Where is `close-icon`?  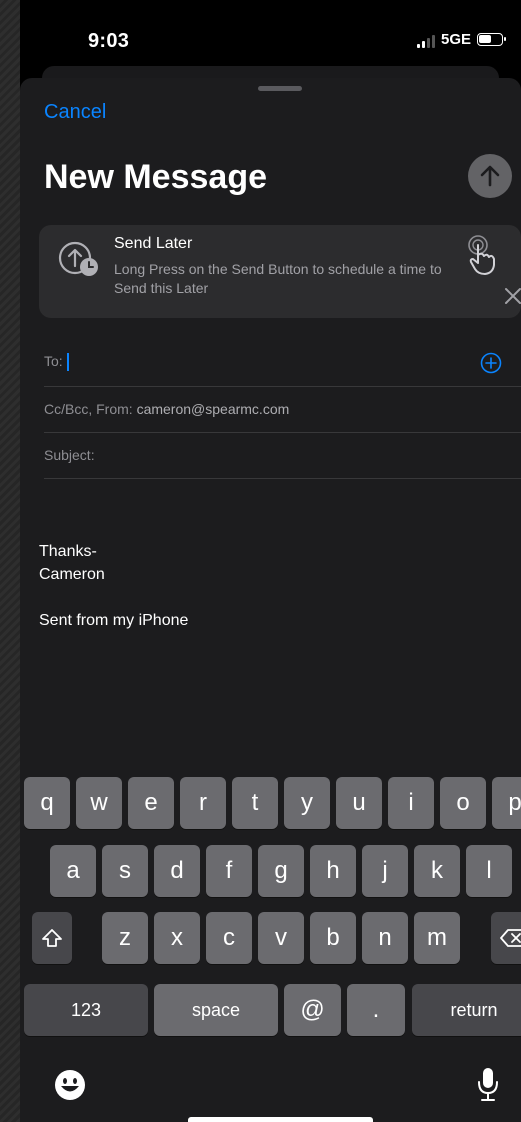
close-icon is located at coordinates (512, 296).